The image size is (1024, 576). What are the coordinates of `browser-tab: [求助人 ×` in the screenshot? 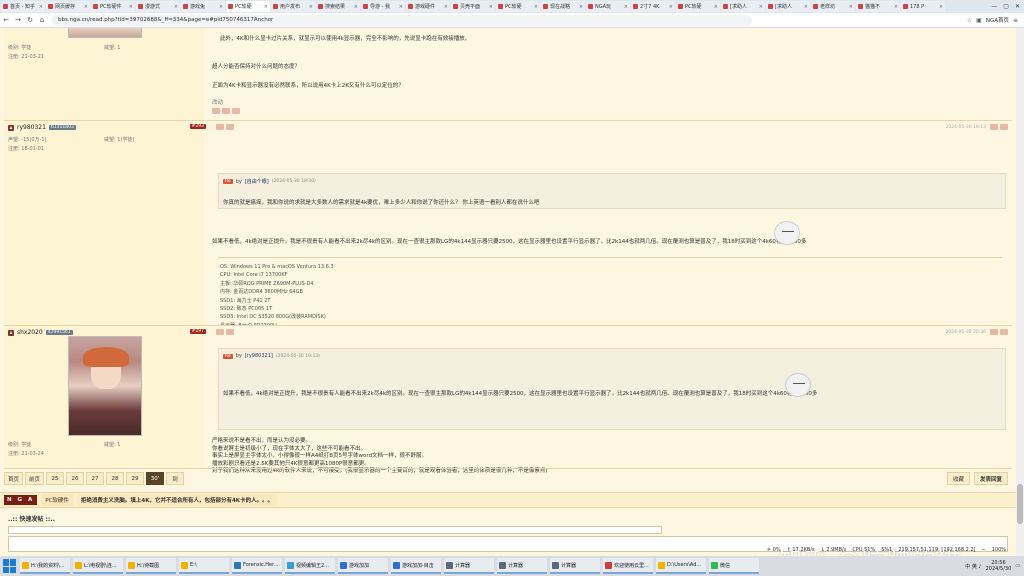 It's located at (743, 6).